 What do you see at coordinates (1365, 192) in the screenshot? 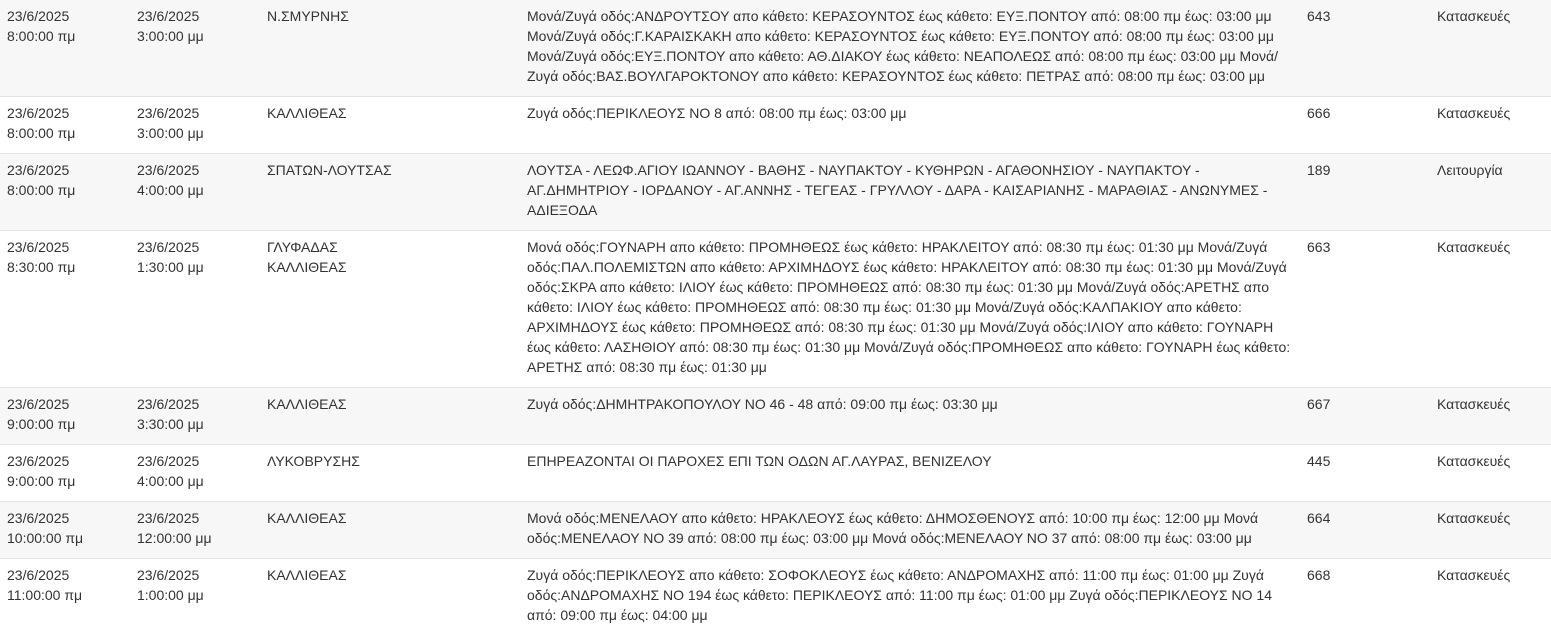
I see `outage-number: 189` at bounding box center [1365, 192].